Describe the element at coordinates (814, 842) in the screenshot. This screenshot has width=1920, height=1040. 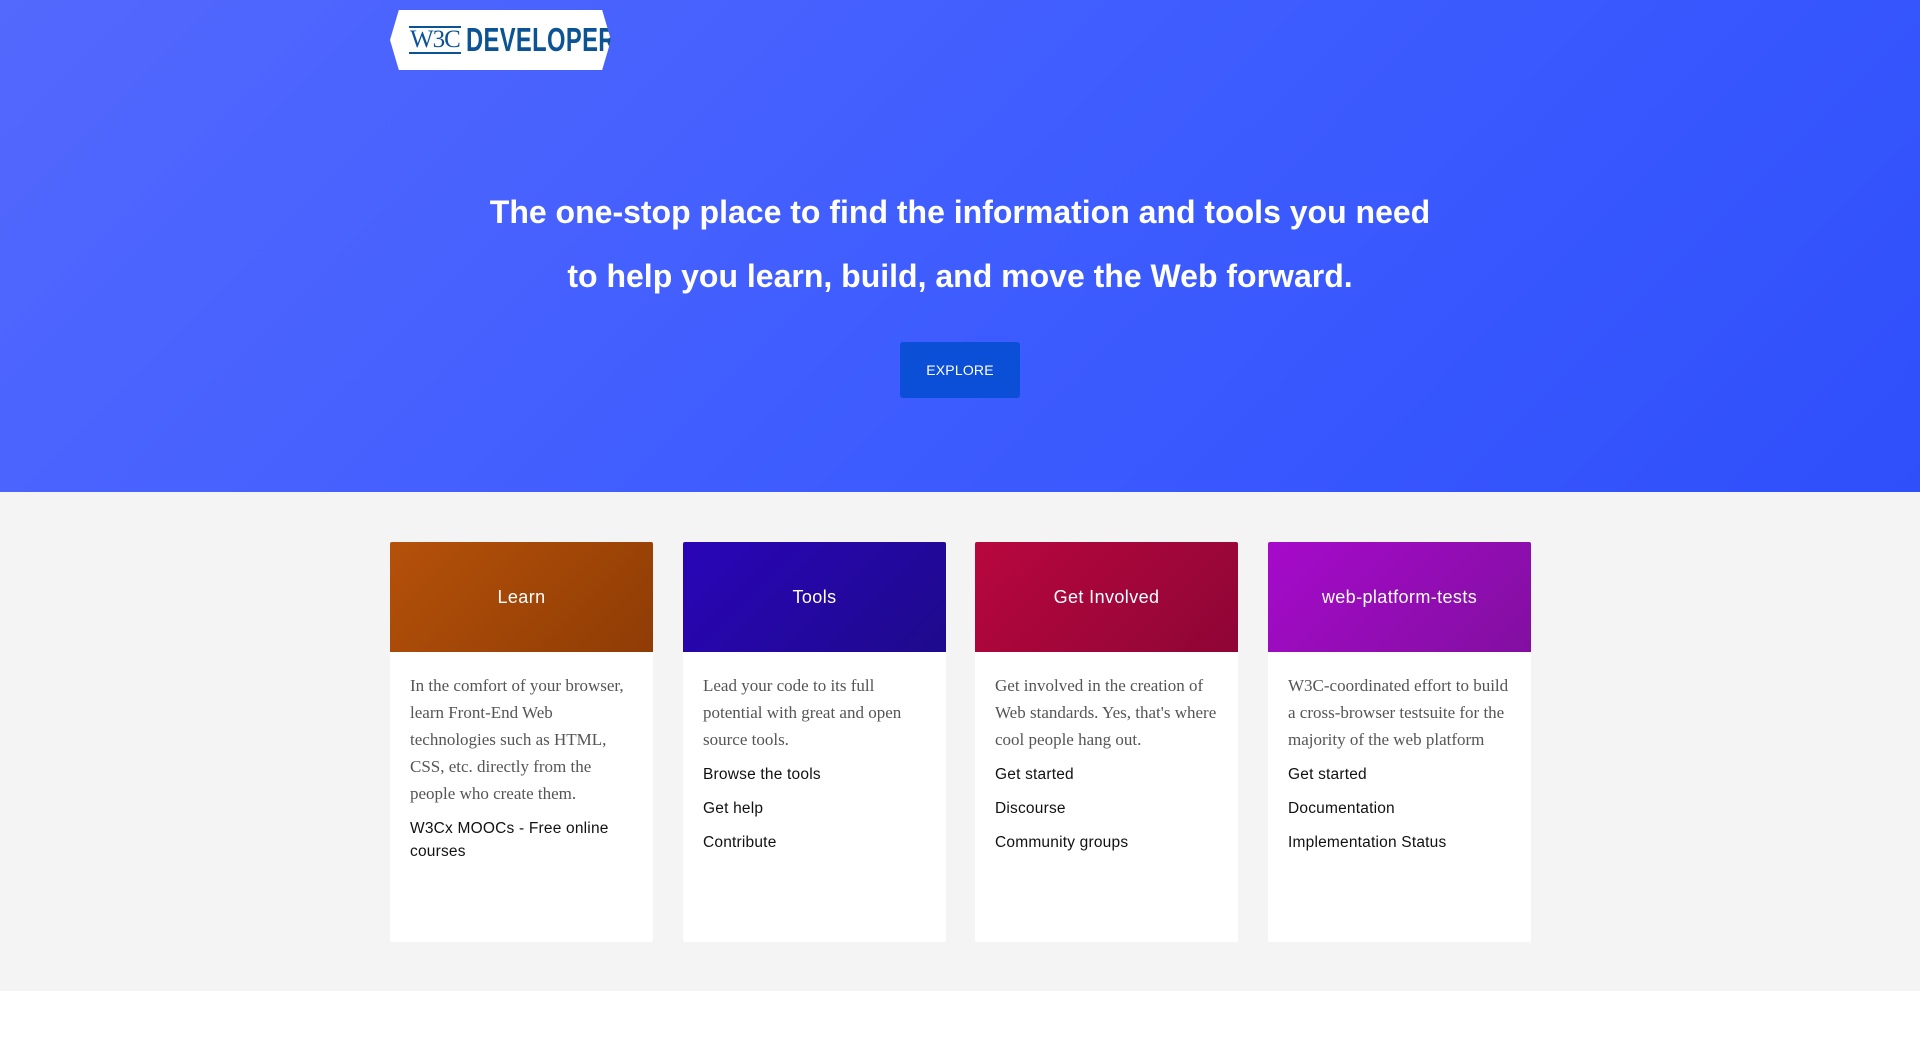
I see `card-link-item: Contribute` at that location.